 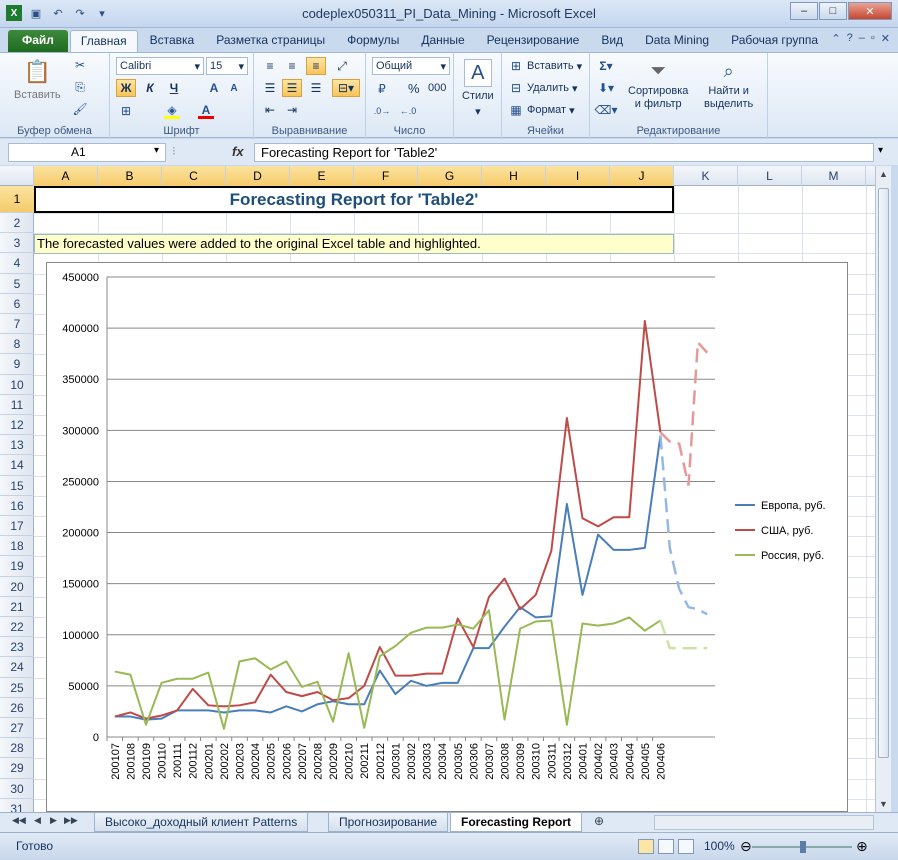 What do you see at coordinates (172, 111) in the screenshot?
I see `fill-color-icon: ◈` at bounding box center [172, 111].